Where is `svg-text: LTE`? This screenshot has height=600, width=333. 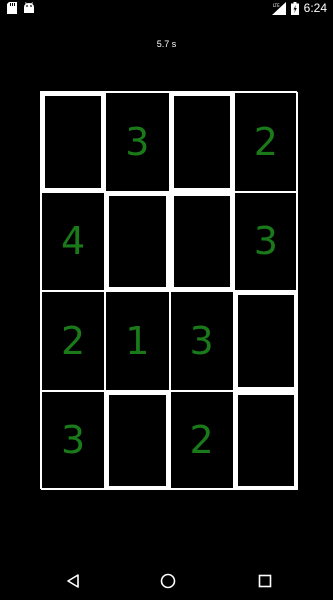 svg-text: LTE is located at coordinates (276, 5).